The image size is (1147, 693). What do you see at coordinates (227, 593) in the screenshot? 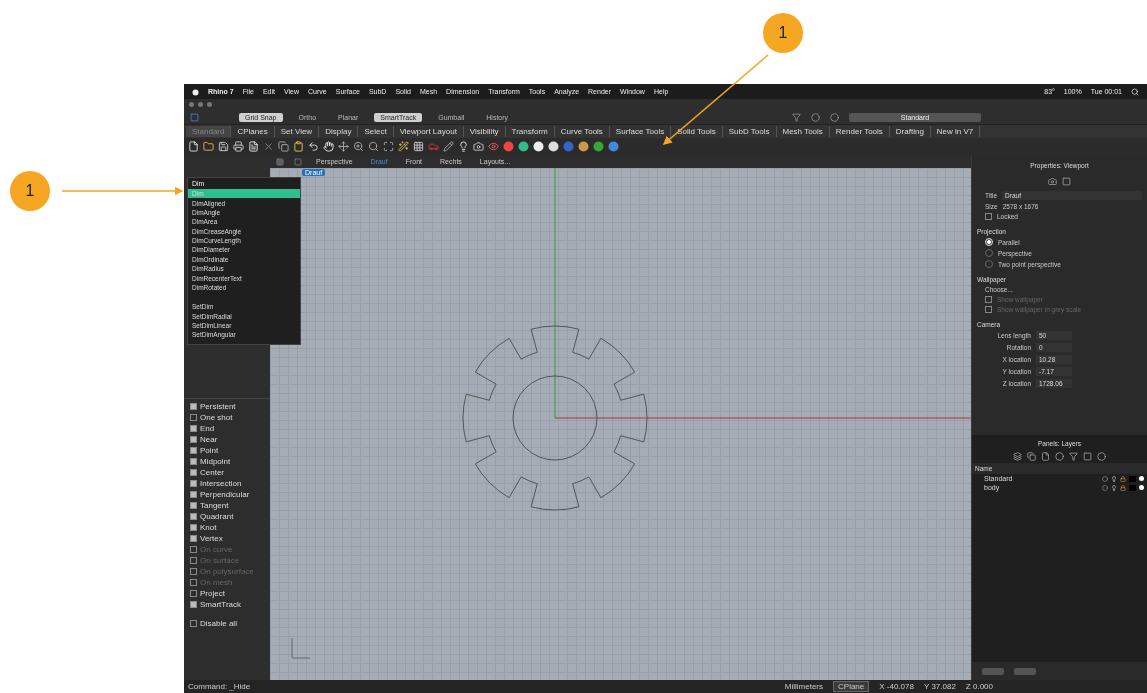
I see `osnap-option: Project` at bounding box center [227, 593].